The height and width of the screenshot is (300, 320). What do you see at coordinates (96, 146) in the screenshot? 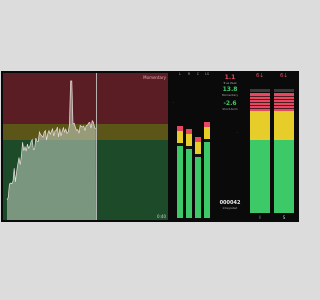
I see `playhead-cursor` at bounding box center [96, 146].